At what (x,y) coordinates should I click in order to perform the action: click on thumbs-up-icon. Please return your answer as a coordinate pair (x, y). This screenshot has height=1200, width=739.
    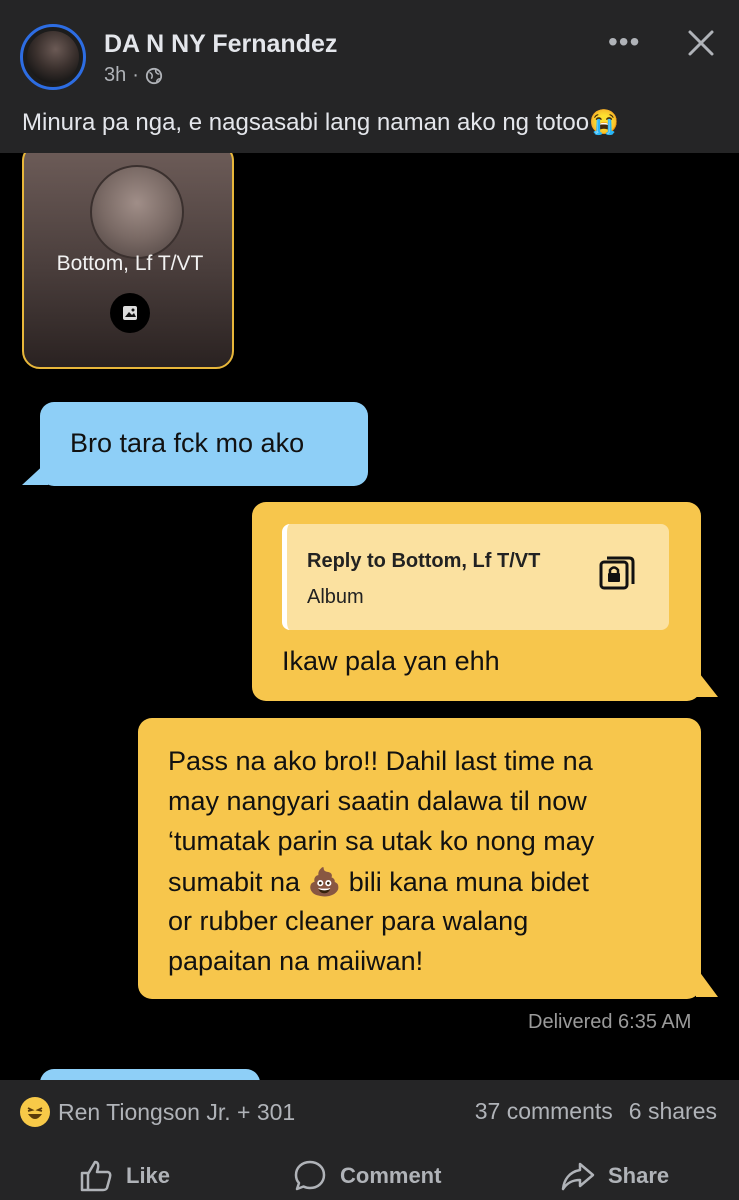
    Looking at the image, I should click on (96, 1176).